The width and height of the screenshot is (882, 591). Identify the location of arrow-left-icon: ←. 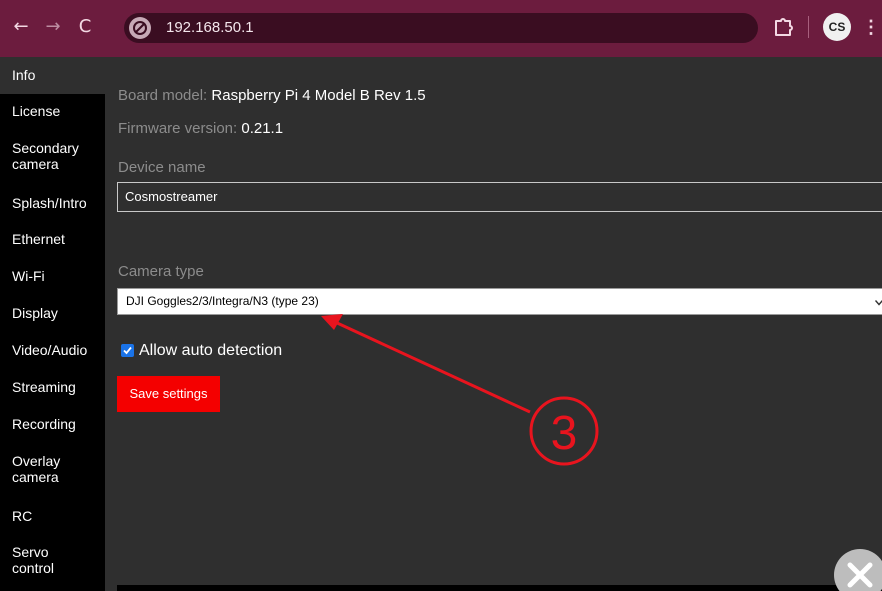
(21, 27).